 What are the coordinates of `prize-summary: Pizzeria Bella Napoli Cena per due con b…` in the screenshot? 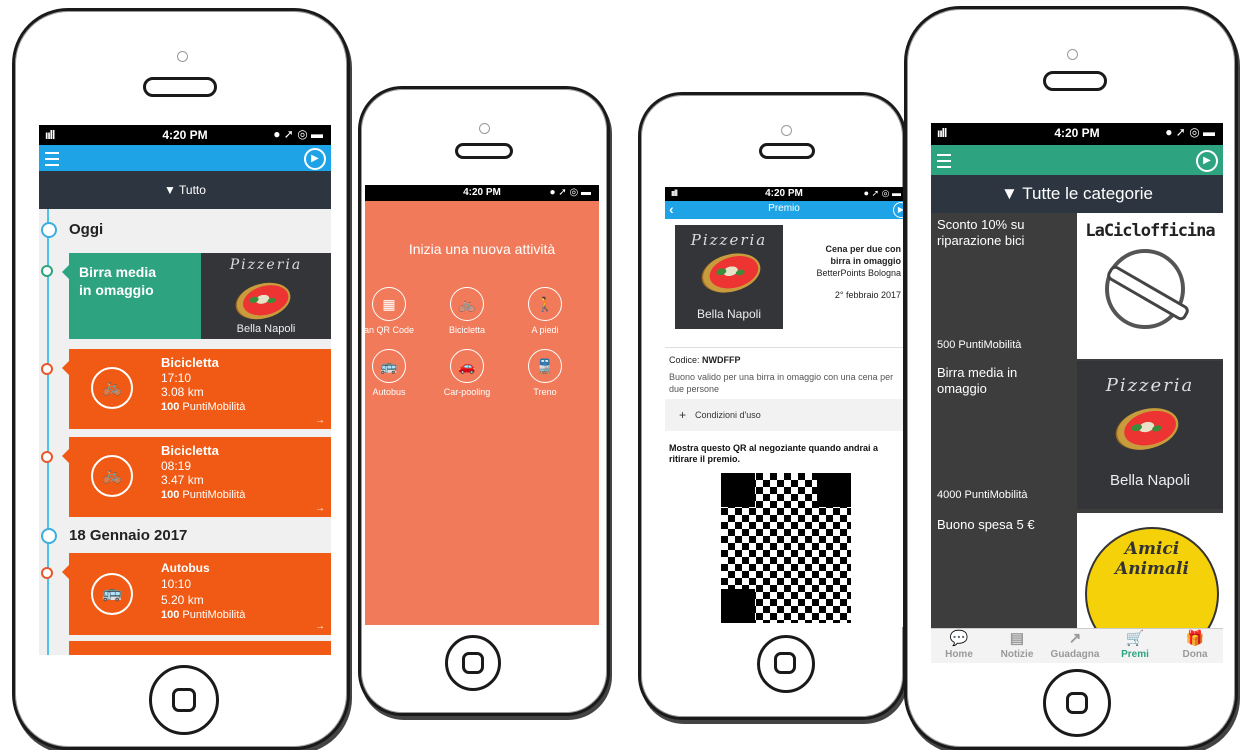 It's located at (784, 283).